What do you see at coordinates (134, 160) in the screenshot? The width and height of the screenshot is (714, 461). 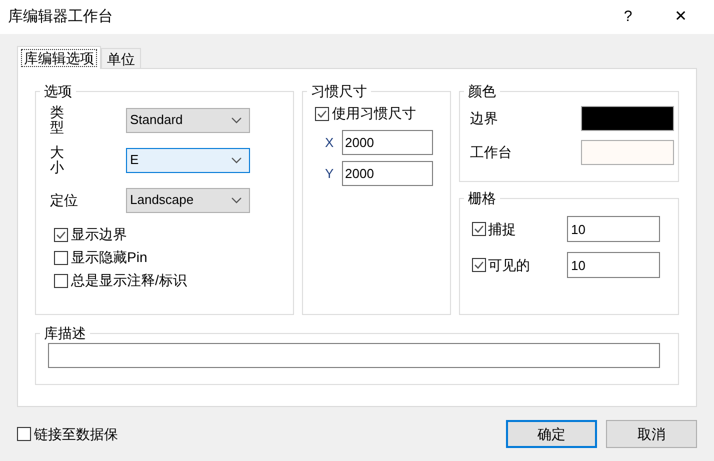 I see `dropdown-value: E` at bounding box center [134, 160].